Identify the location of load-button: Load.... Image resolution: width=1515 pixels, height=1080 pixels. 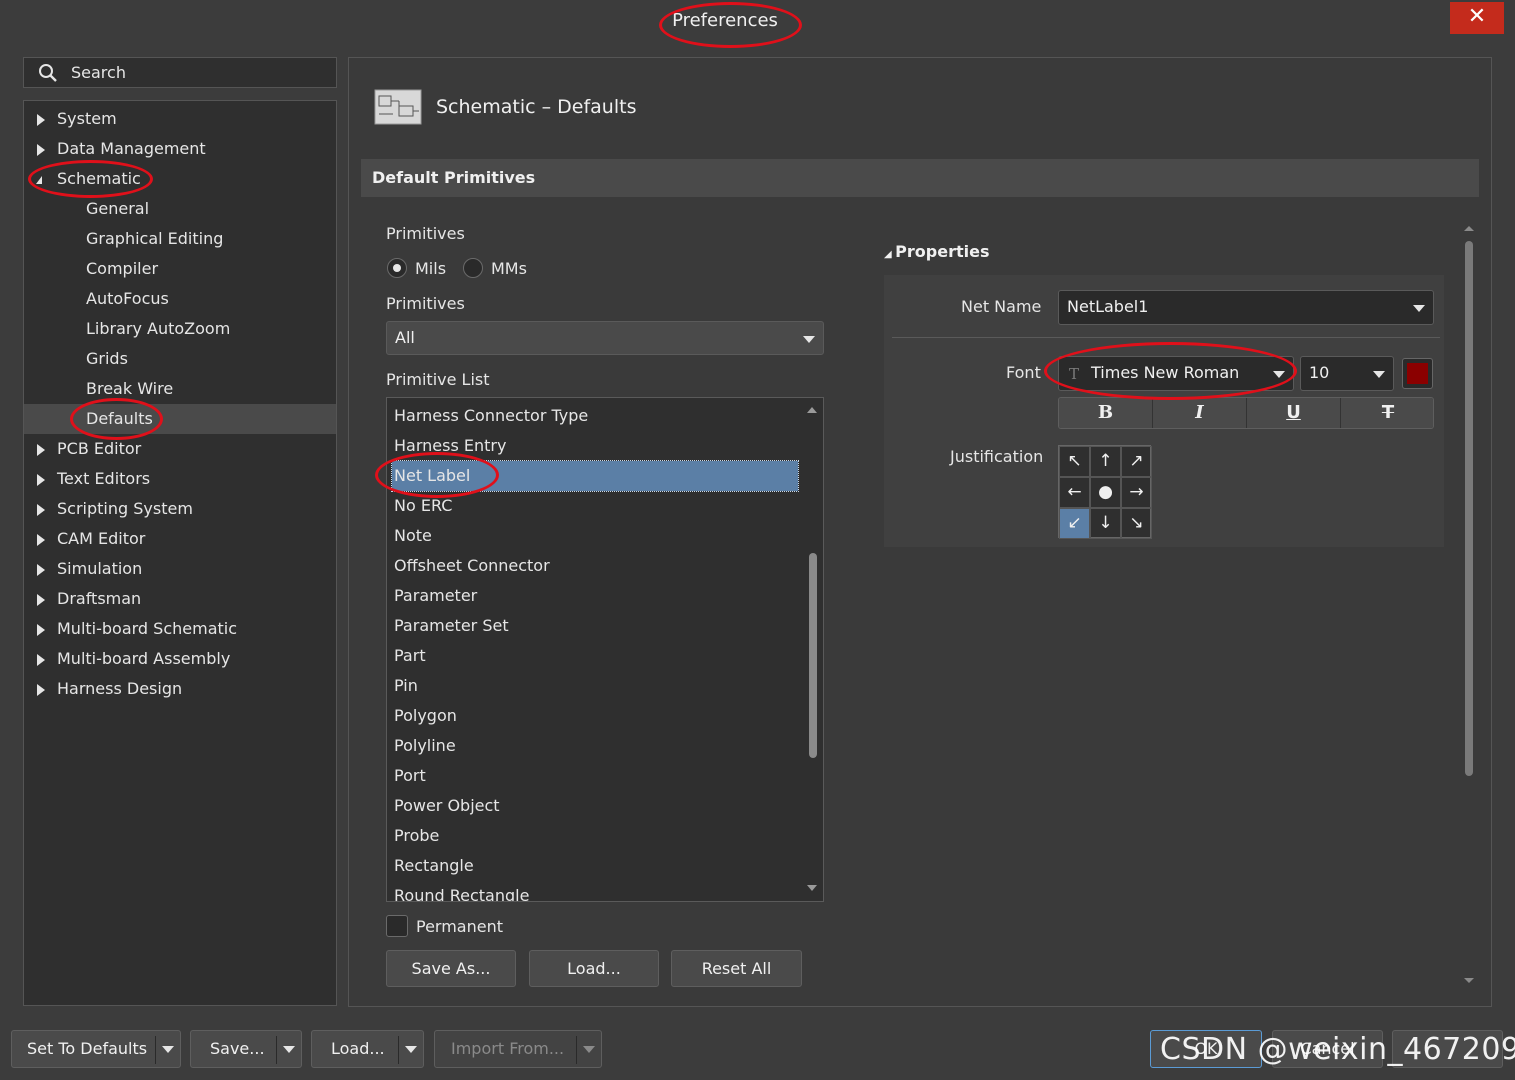
(594, 968).